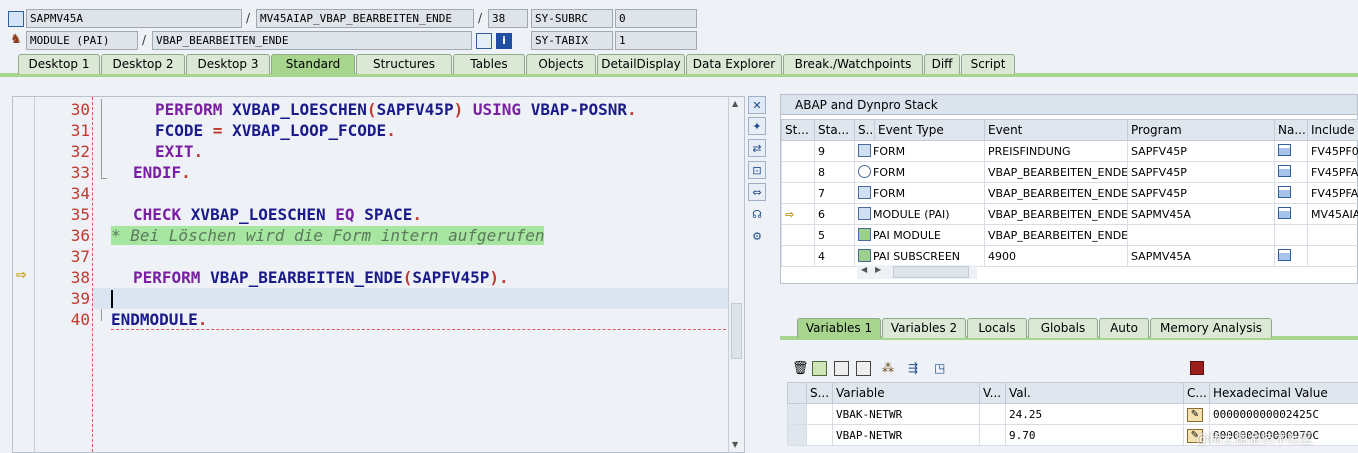  I want to click on col-include: Include, so click(1332, 130).